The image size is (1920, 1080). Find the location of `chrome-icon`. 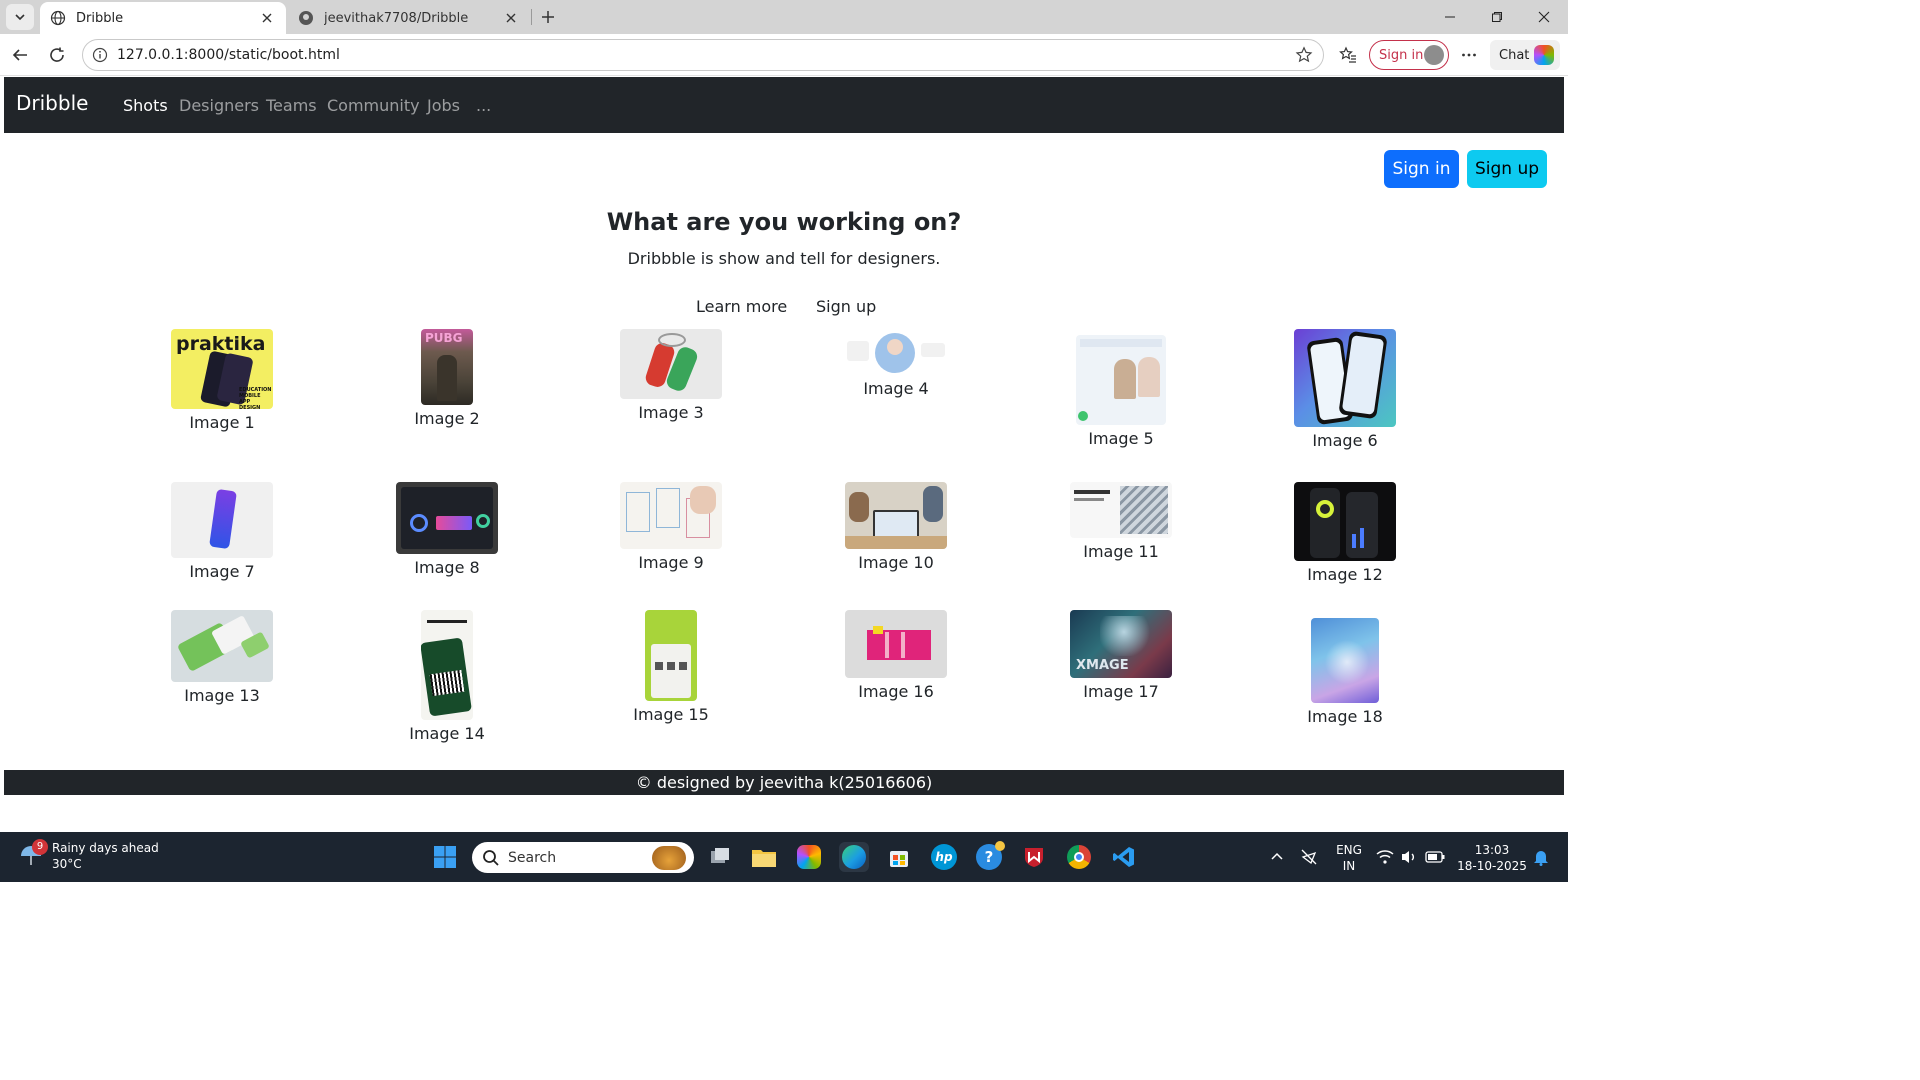

chrome-icon is located at coordinates (1079, 857).